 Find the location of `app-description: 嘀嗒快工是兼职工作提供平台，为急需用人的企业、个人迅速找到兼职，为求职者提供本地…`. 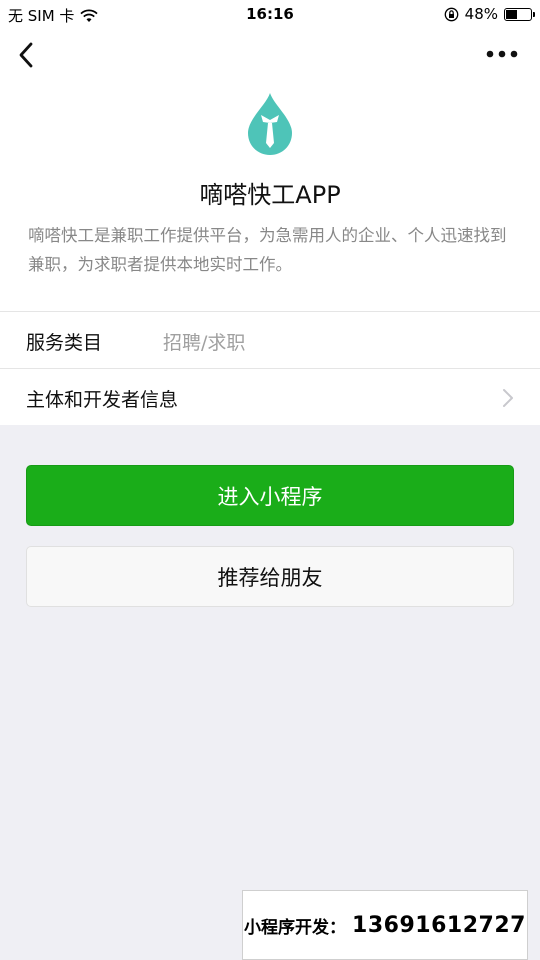

app-description: 嘀嗒快工是兼职工作提供平台，为急需用人的企业、个人迅速找到兼职，为求职者提供本地… is located at coordinates (267, 250).